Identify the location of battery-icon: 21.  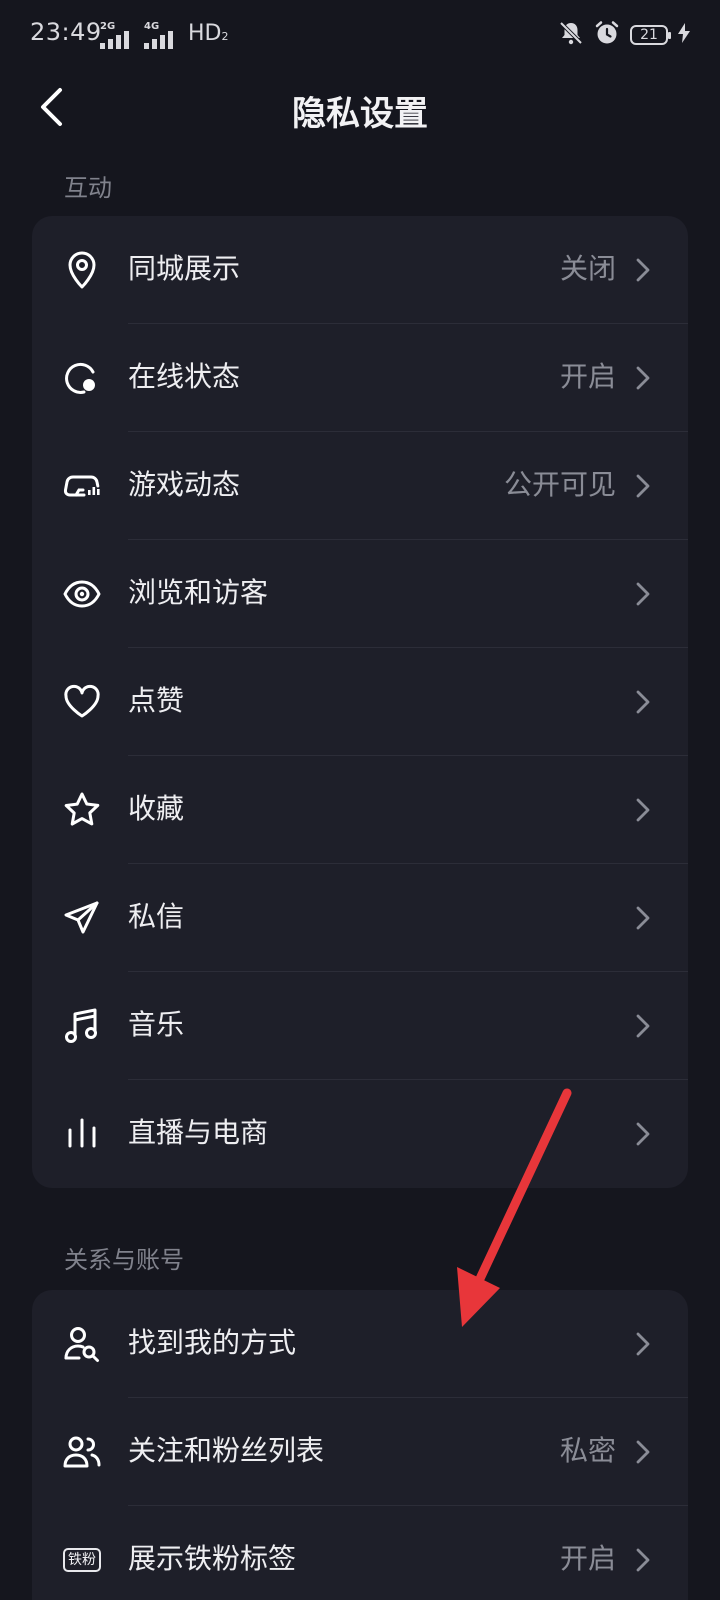
(650, 35).